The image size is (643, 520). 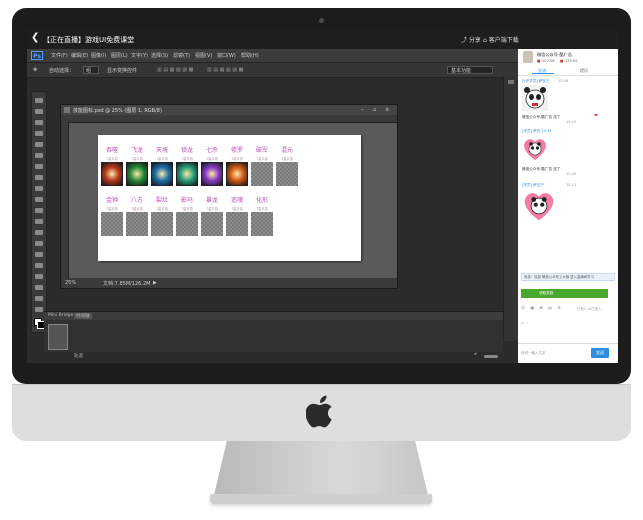 I want to click on auto-select-label: 自动选择：, so click(x=61, y=70).